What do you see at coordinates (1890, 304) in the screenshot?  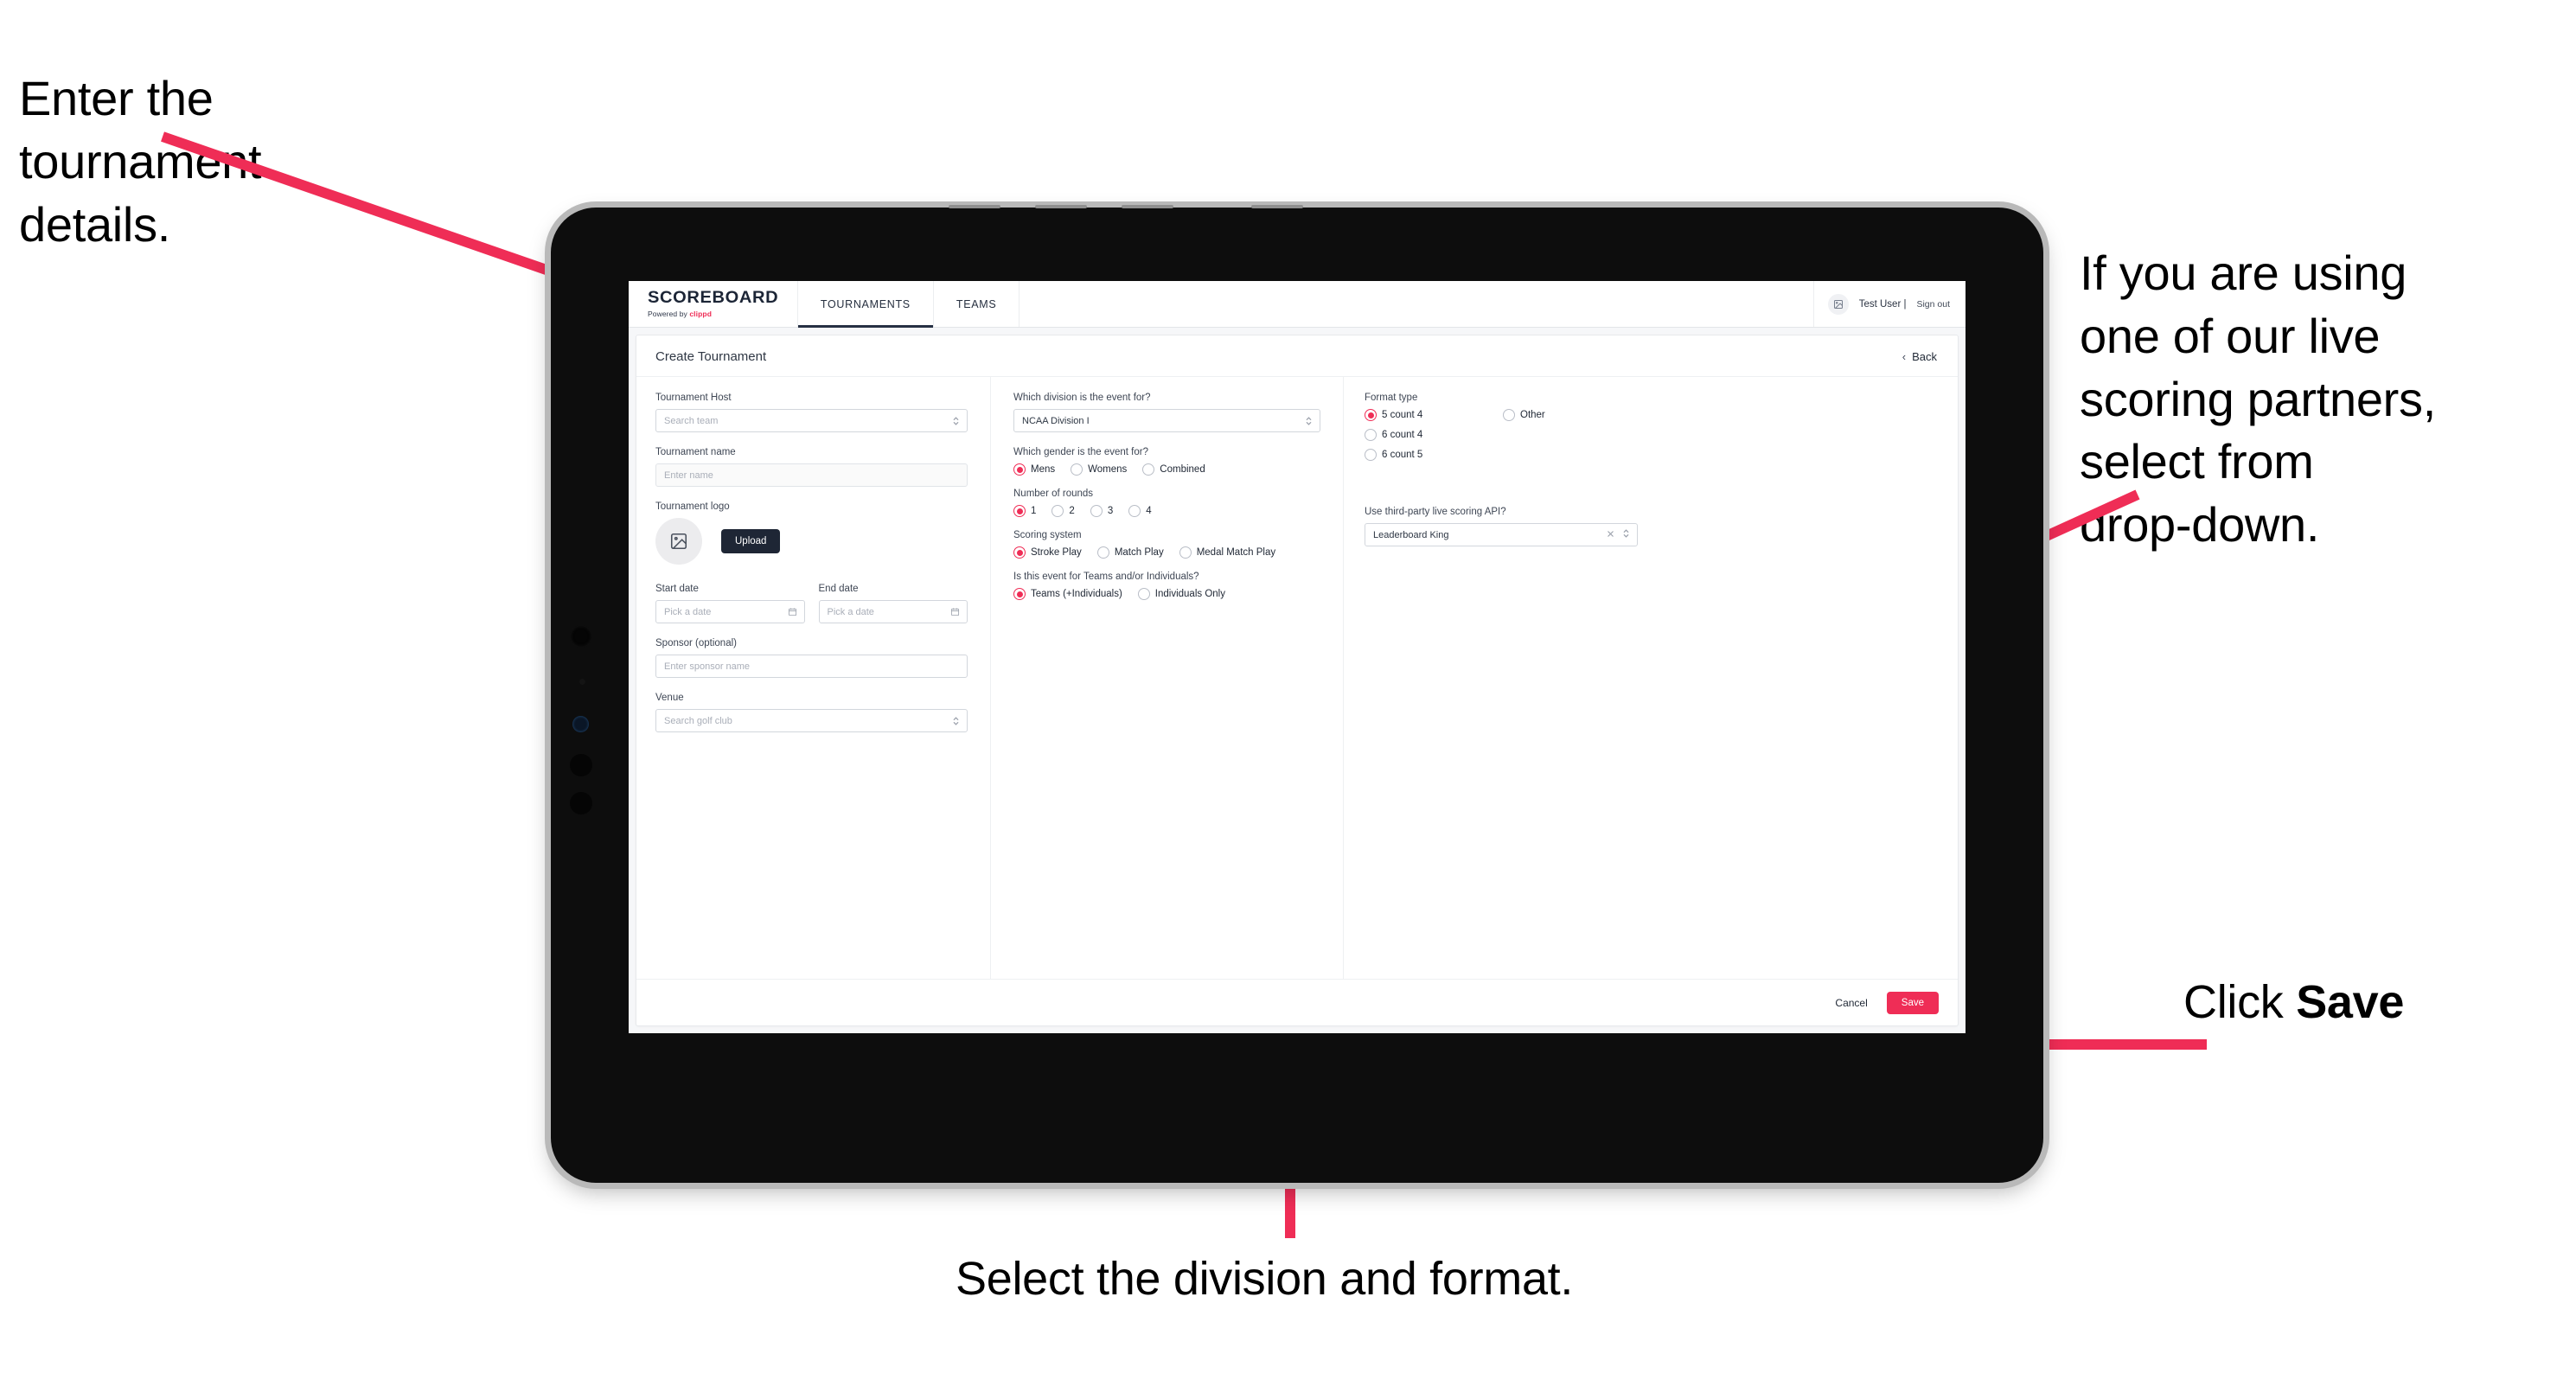 I see `user-menu: Test User | Sign out` at bounding box center [1890, 304].